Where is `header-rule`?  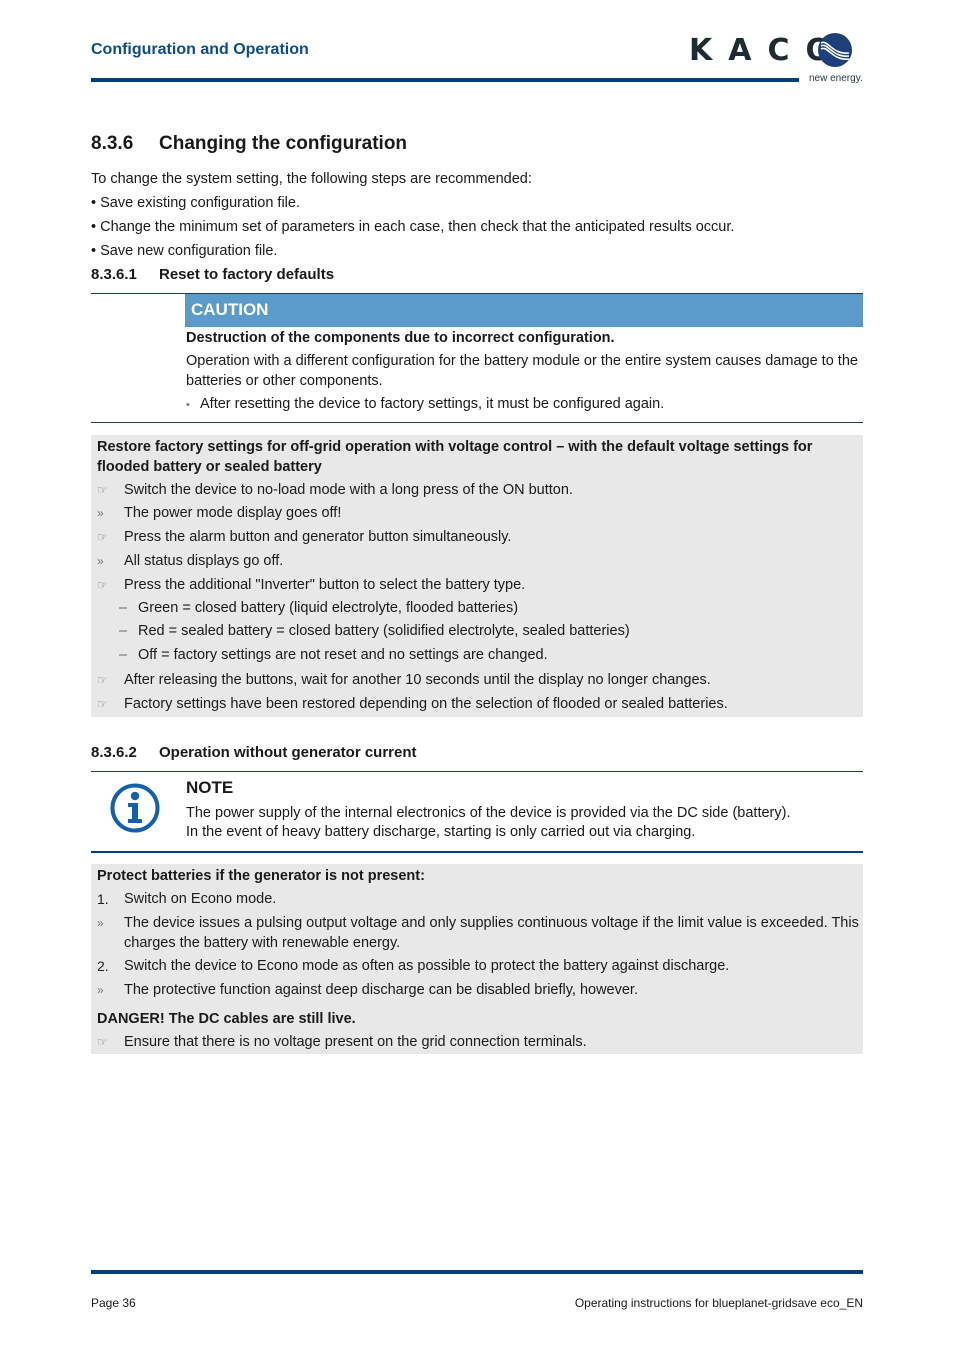
header-rule is located at coordinates (445, 80).